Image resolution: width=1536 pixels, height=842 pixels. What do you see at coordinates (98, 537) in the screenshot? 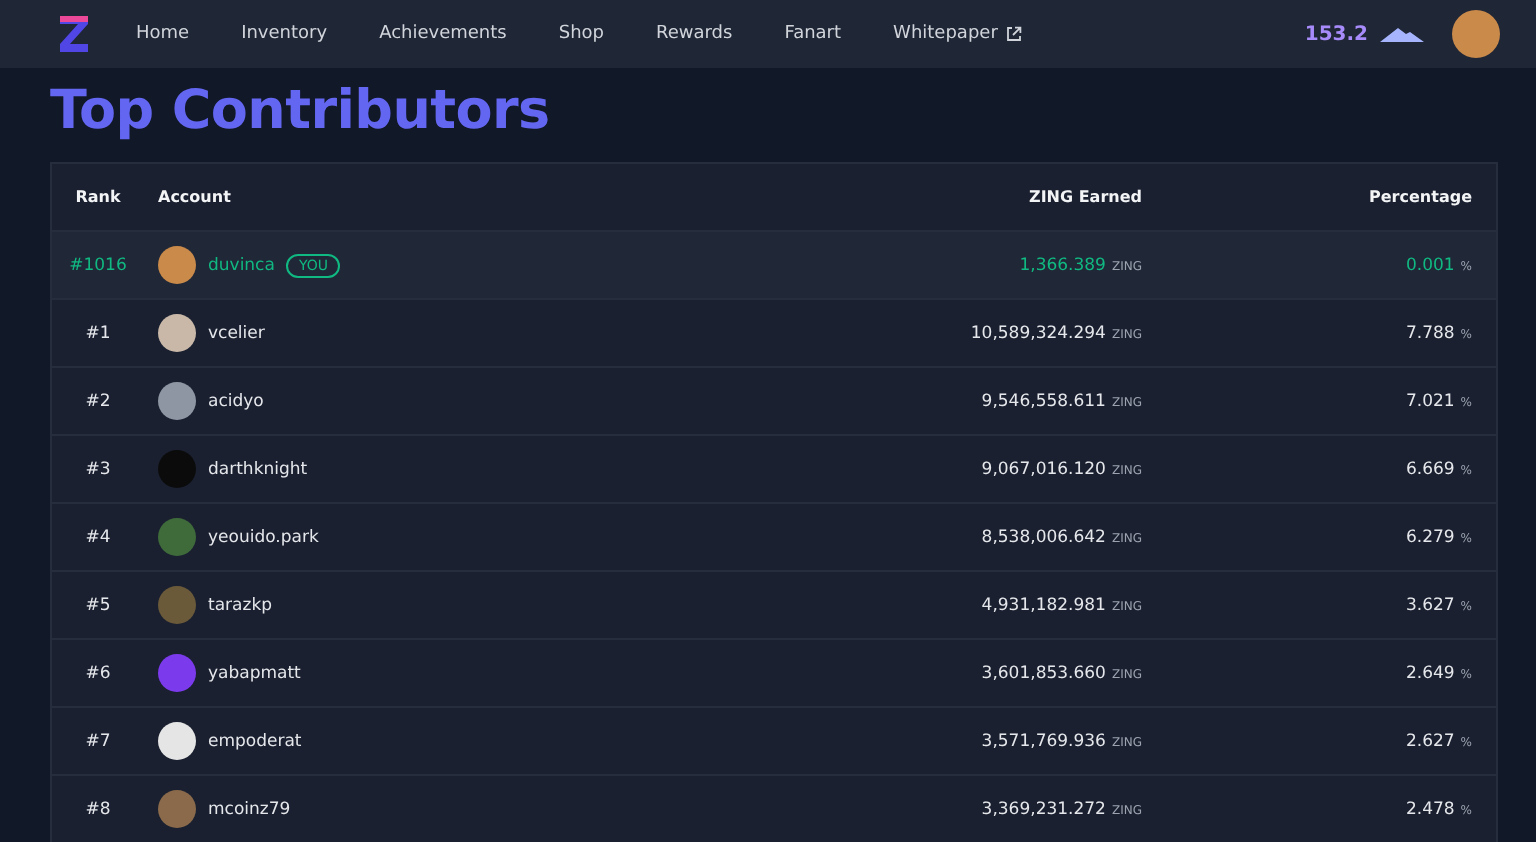
I see `rank-cell-text: #4` at bounding box center [98, 537].